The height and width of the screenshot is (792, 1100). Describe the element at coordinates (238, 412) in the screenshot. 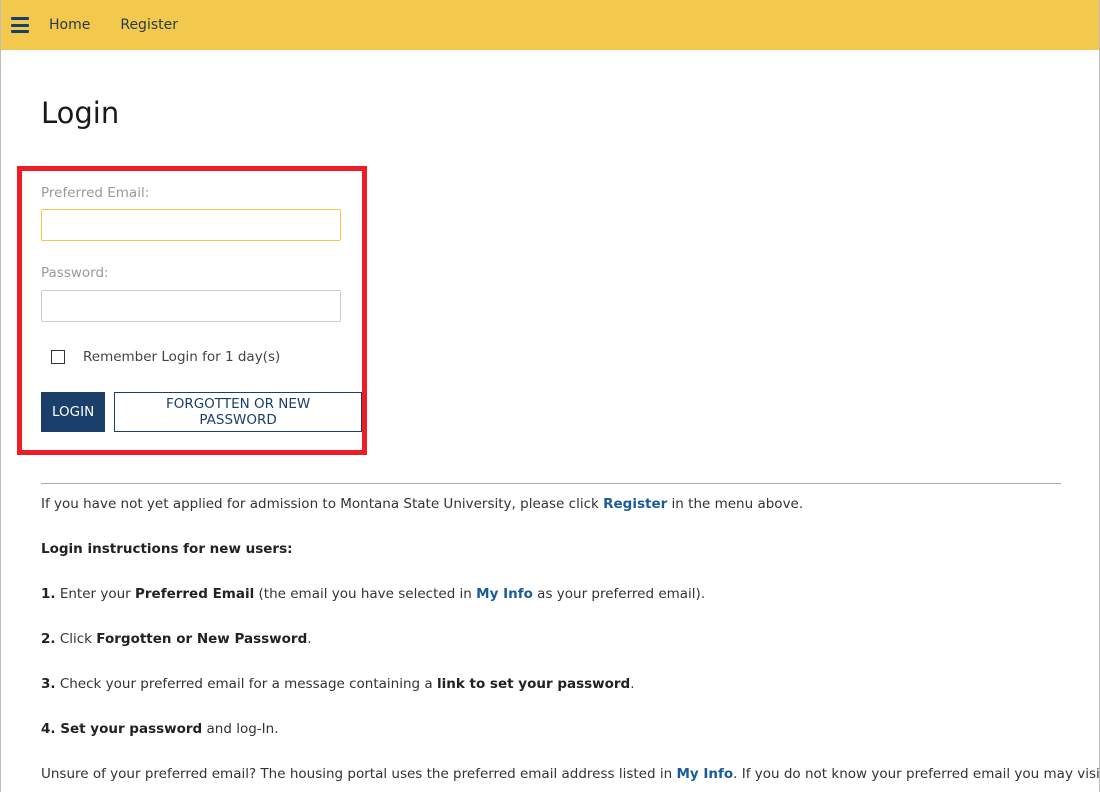

I see `forgot-password-button: FORGOTTEN OR NEW PASSWORD` at that location.